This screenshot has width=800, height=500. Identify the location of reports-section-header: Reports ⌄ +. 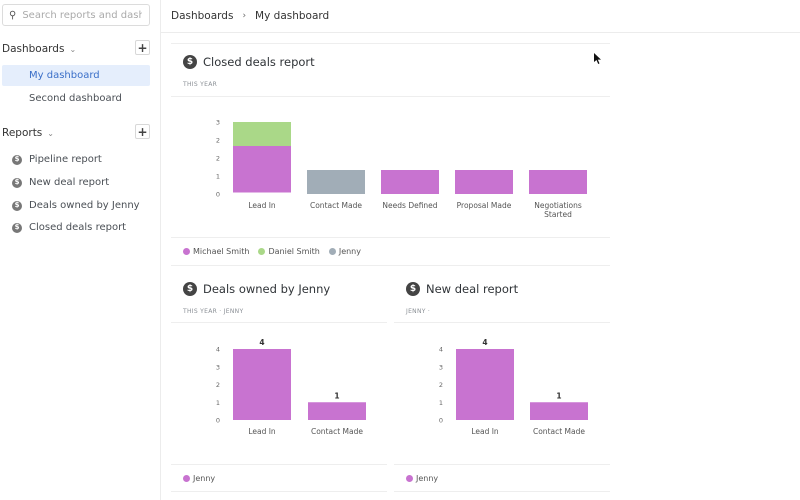
(76, 133).